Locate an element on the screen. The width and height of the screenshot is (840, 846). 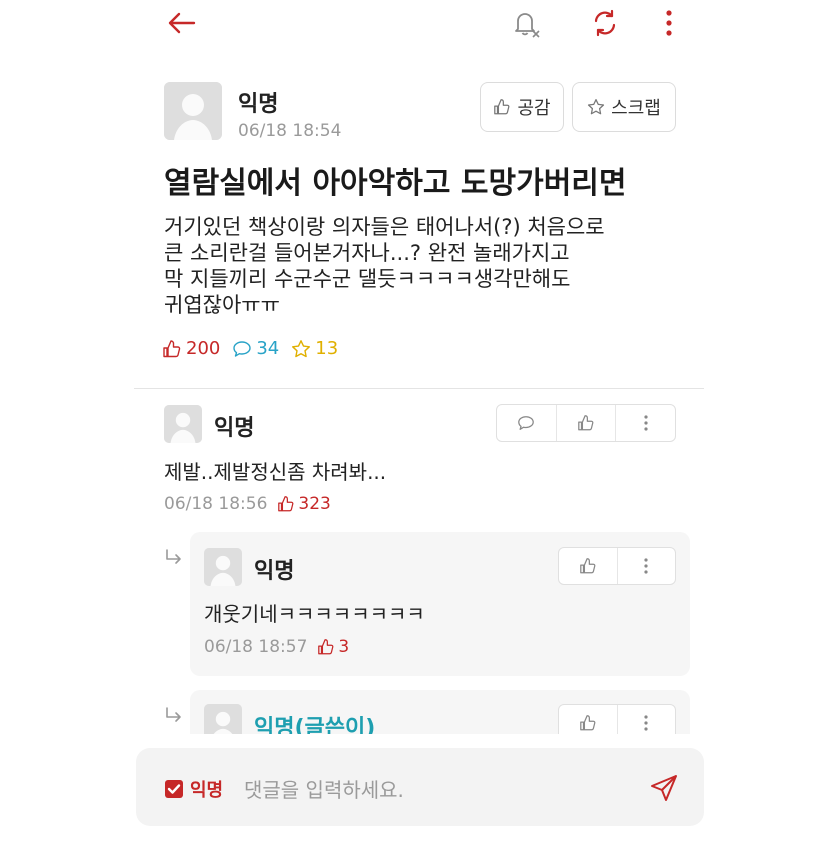
reply-time: 06/18 18:57 is located at coordinates (256, 647).